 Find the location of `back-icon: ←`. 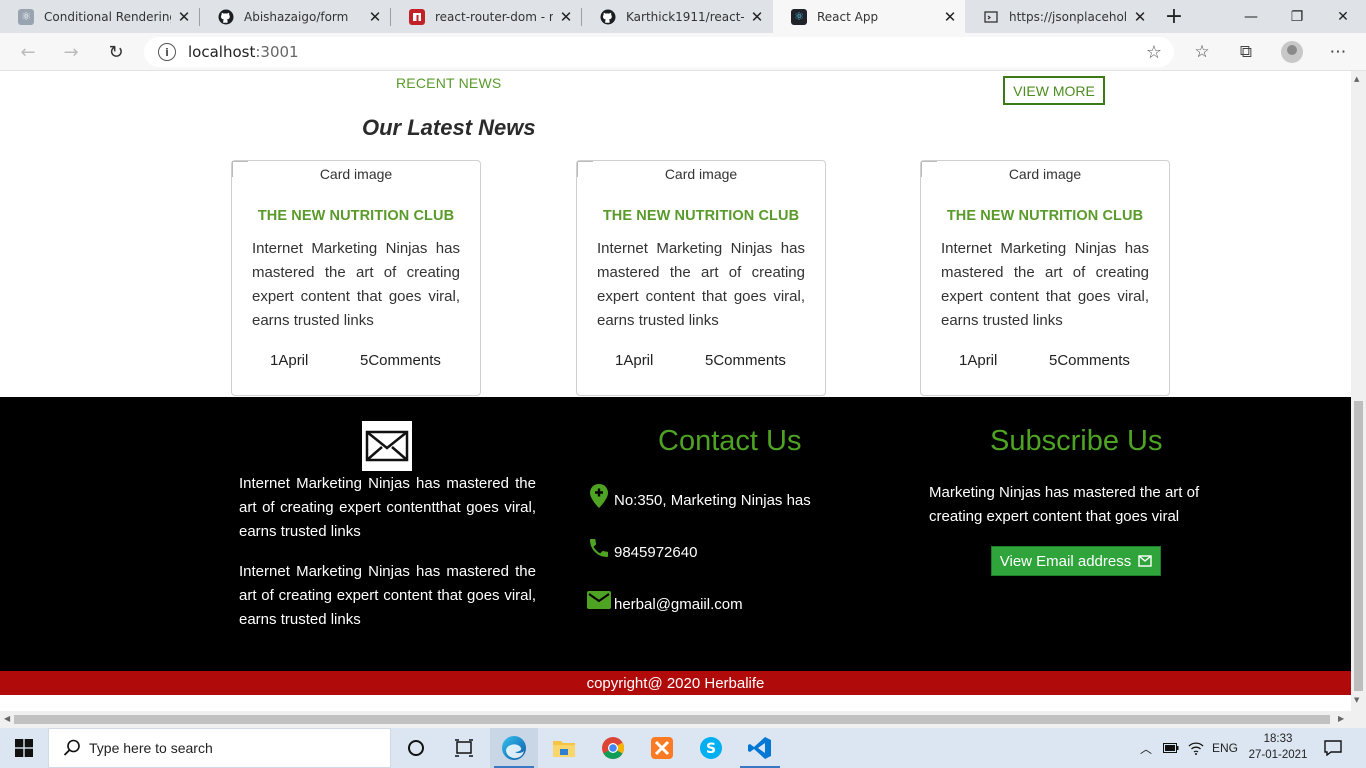

back-icon: ← is located at coordinates (28, 52).